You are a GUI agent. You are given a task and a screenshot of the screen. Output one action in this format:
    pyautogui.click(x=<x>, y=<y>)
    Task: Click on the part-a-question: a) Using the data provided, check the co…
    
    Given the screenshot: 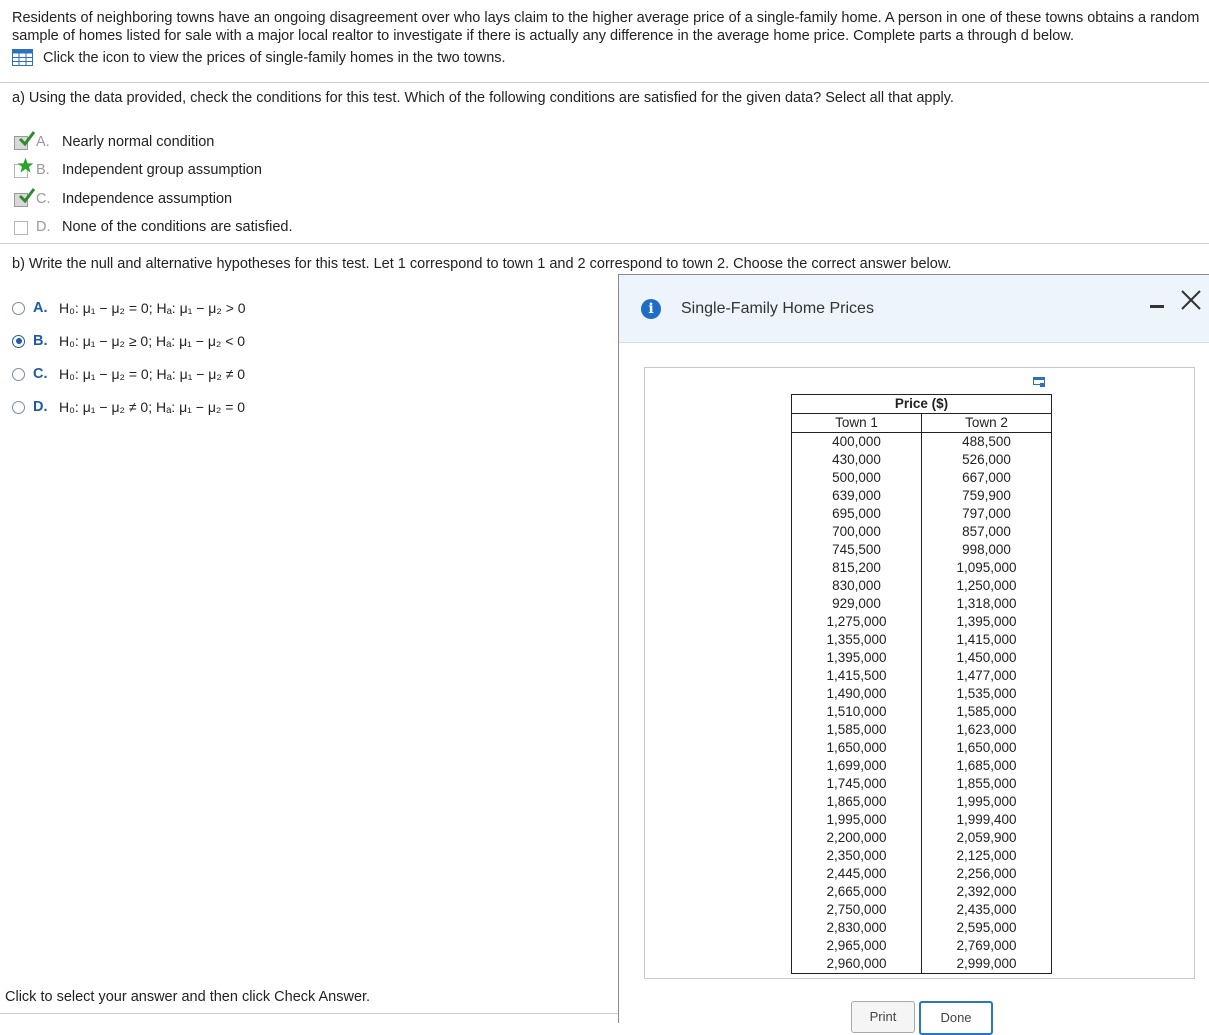 What is the action you would take?
    pyautogui.click(x=483, y=98)
    